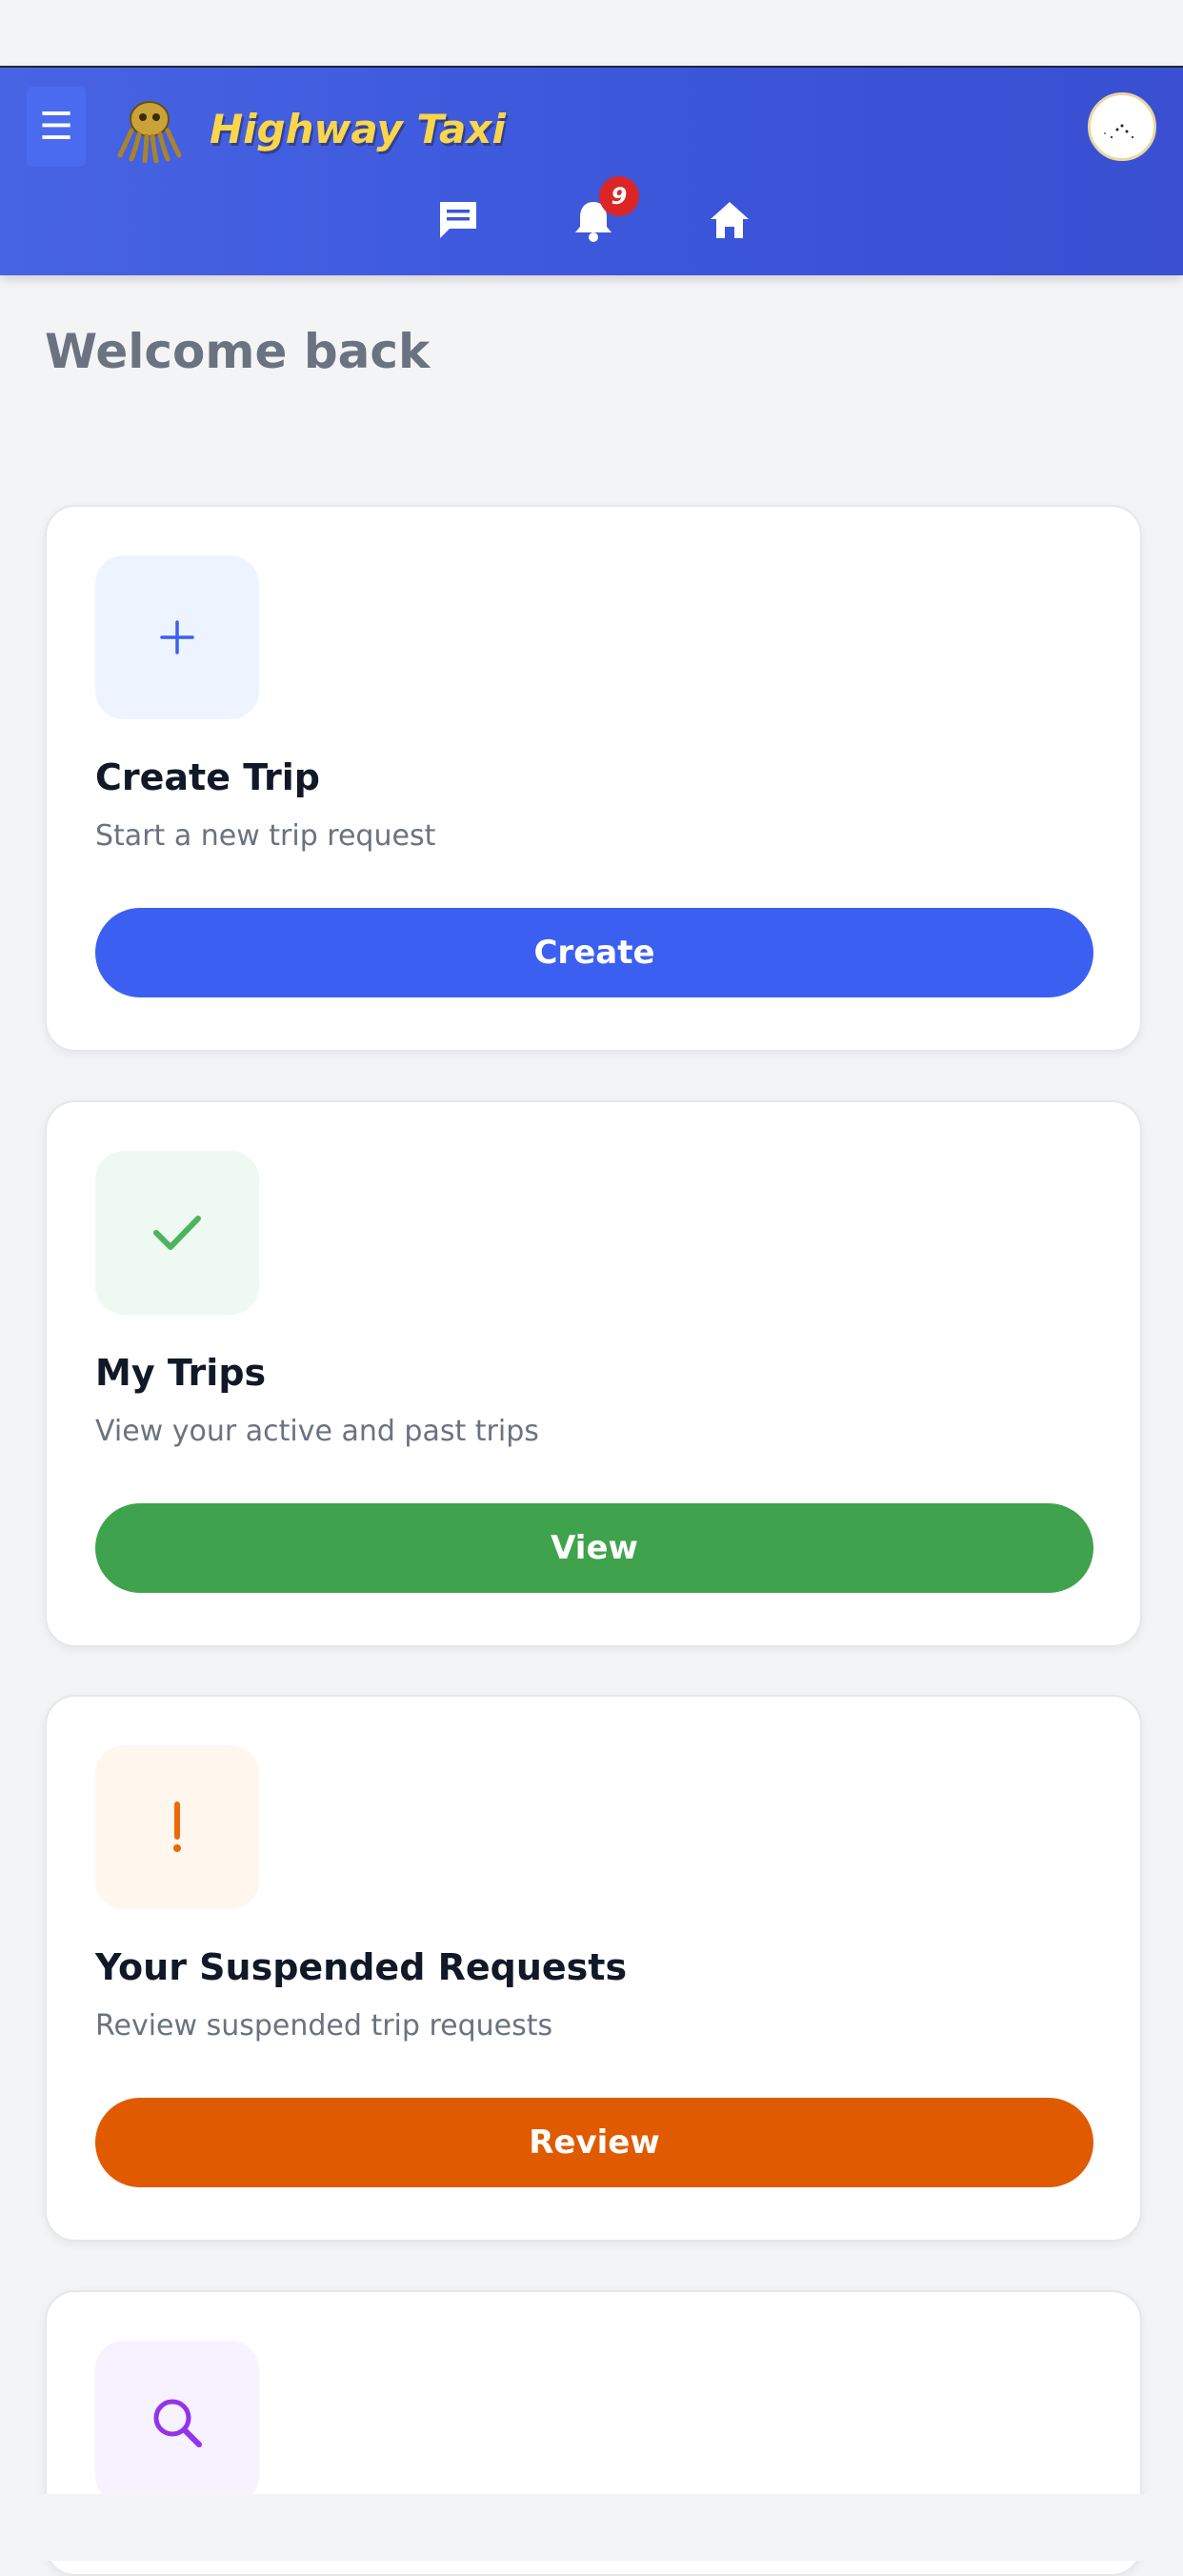 This screenshot has width=1183, height=2576. Describe the element at coordinates (591, 172) in the screenshot. I see `app-header: ☰ Highway Taxi 9` at that location.